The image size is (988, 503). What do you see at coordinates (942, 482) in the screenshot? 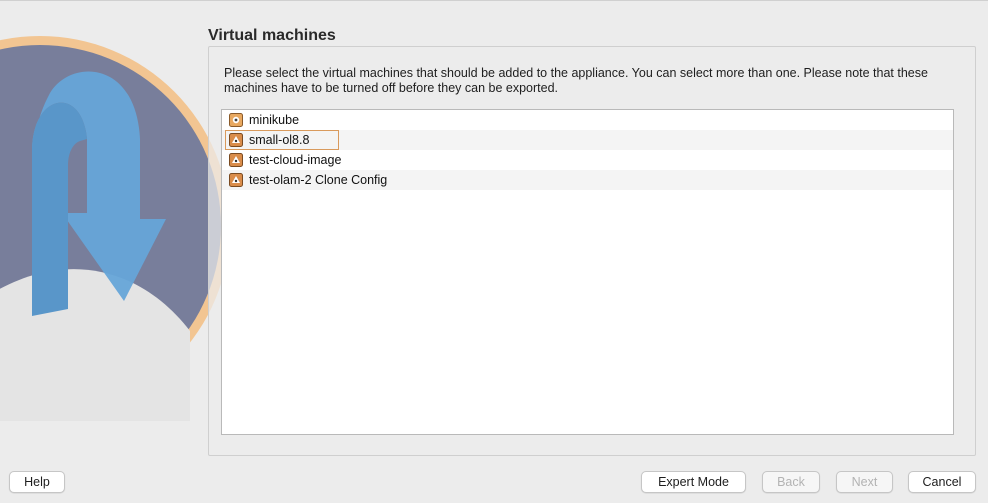
I see `cancel-button: Cancel` at bounding box center [942, 482].